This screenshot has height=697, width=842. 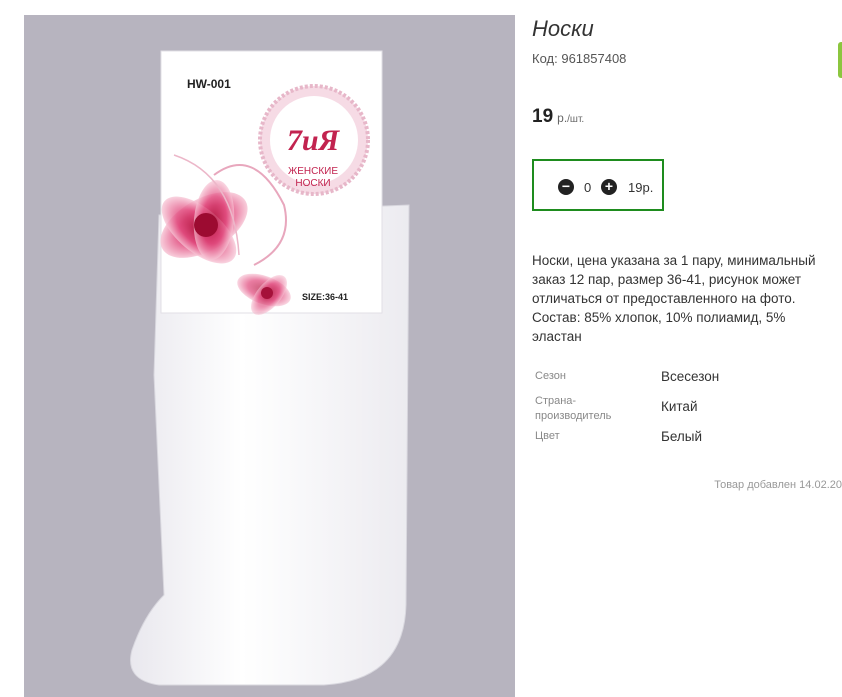 I want to click on side-tab, so click(x=840, y=60).